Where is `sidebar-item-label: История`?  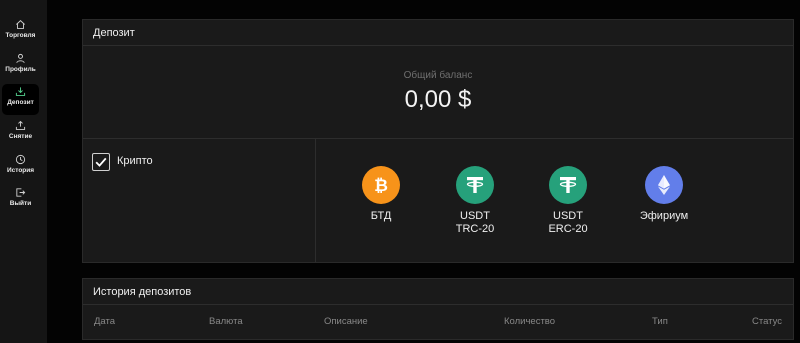
sidebar-item-label: История is located at coordinates (20, 170).